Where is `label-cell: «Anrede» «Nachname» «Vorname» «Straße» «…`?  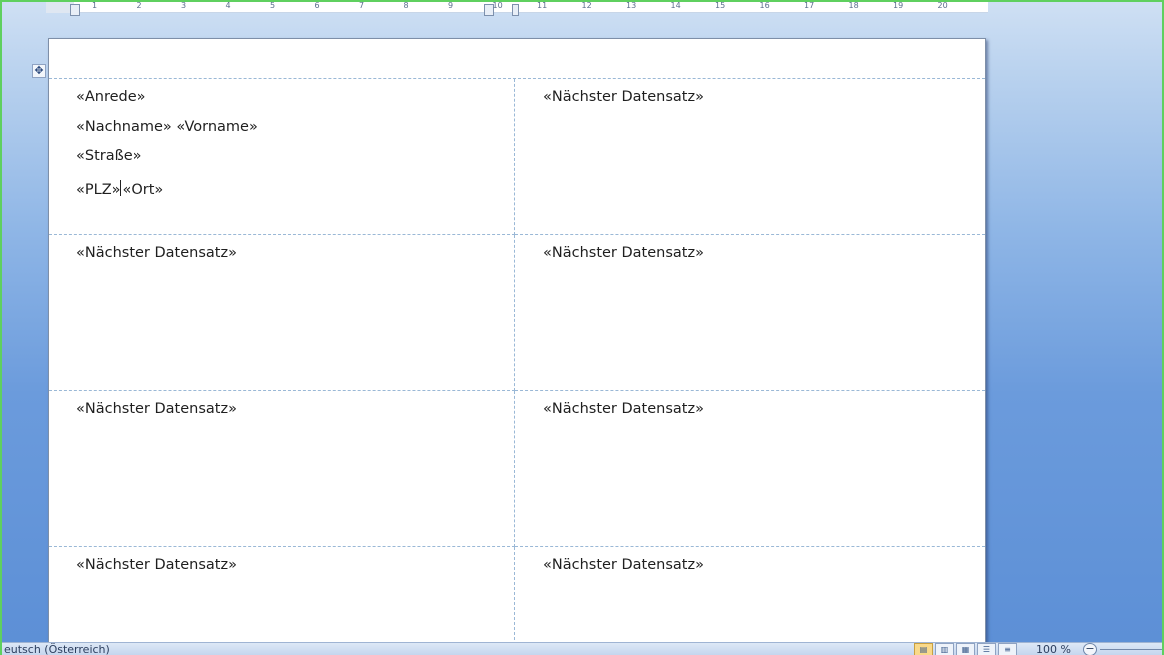
label-cell: «Anrede» «Nachname» «Vorname» «Straße» «… is located at coordinates (282, 157).